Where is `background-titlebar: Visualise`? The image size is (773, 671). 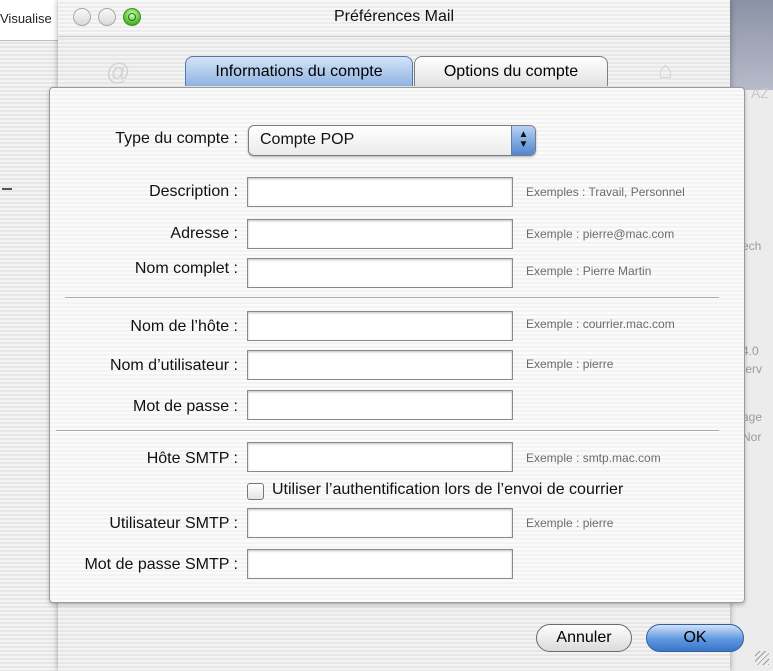 background-titlebar: Visualise is located at coordinates (30, 20).